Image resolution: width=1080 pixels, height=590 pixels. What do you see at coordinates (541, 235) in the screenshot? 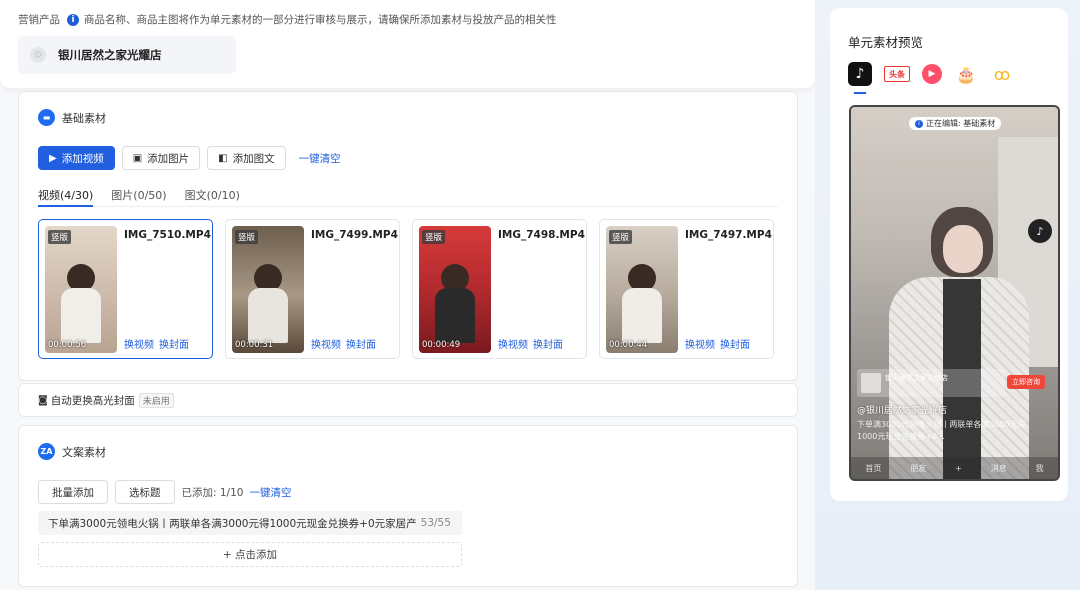
I see `video-filename: IMG_7498.MP4` at bounding box center [541, 235].